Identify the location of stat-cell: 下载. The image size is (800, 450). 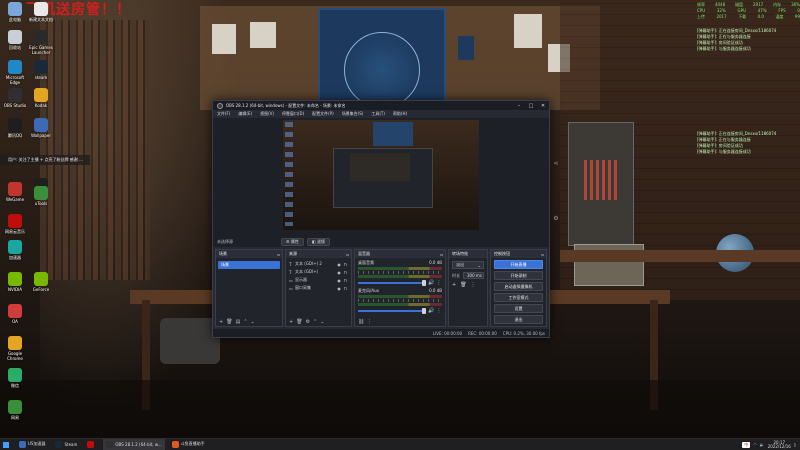
(742, 16).